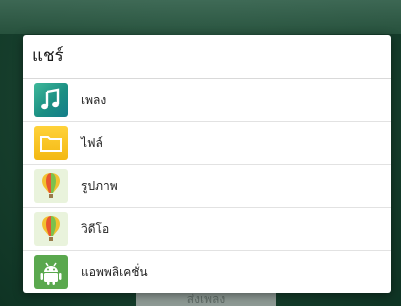 This screenshot has height=306, width=401. I want to click on share-option-apps: แอพพลิเคชั่น, so click(207, 272).